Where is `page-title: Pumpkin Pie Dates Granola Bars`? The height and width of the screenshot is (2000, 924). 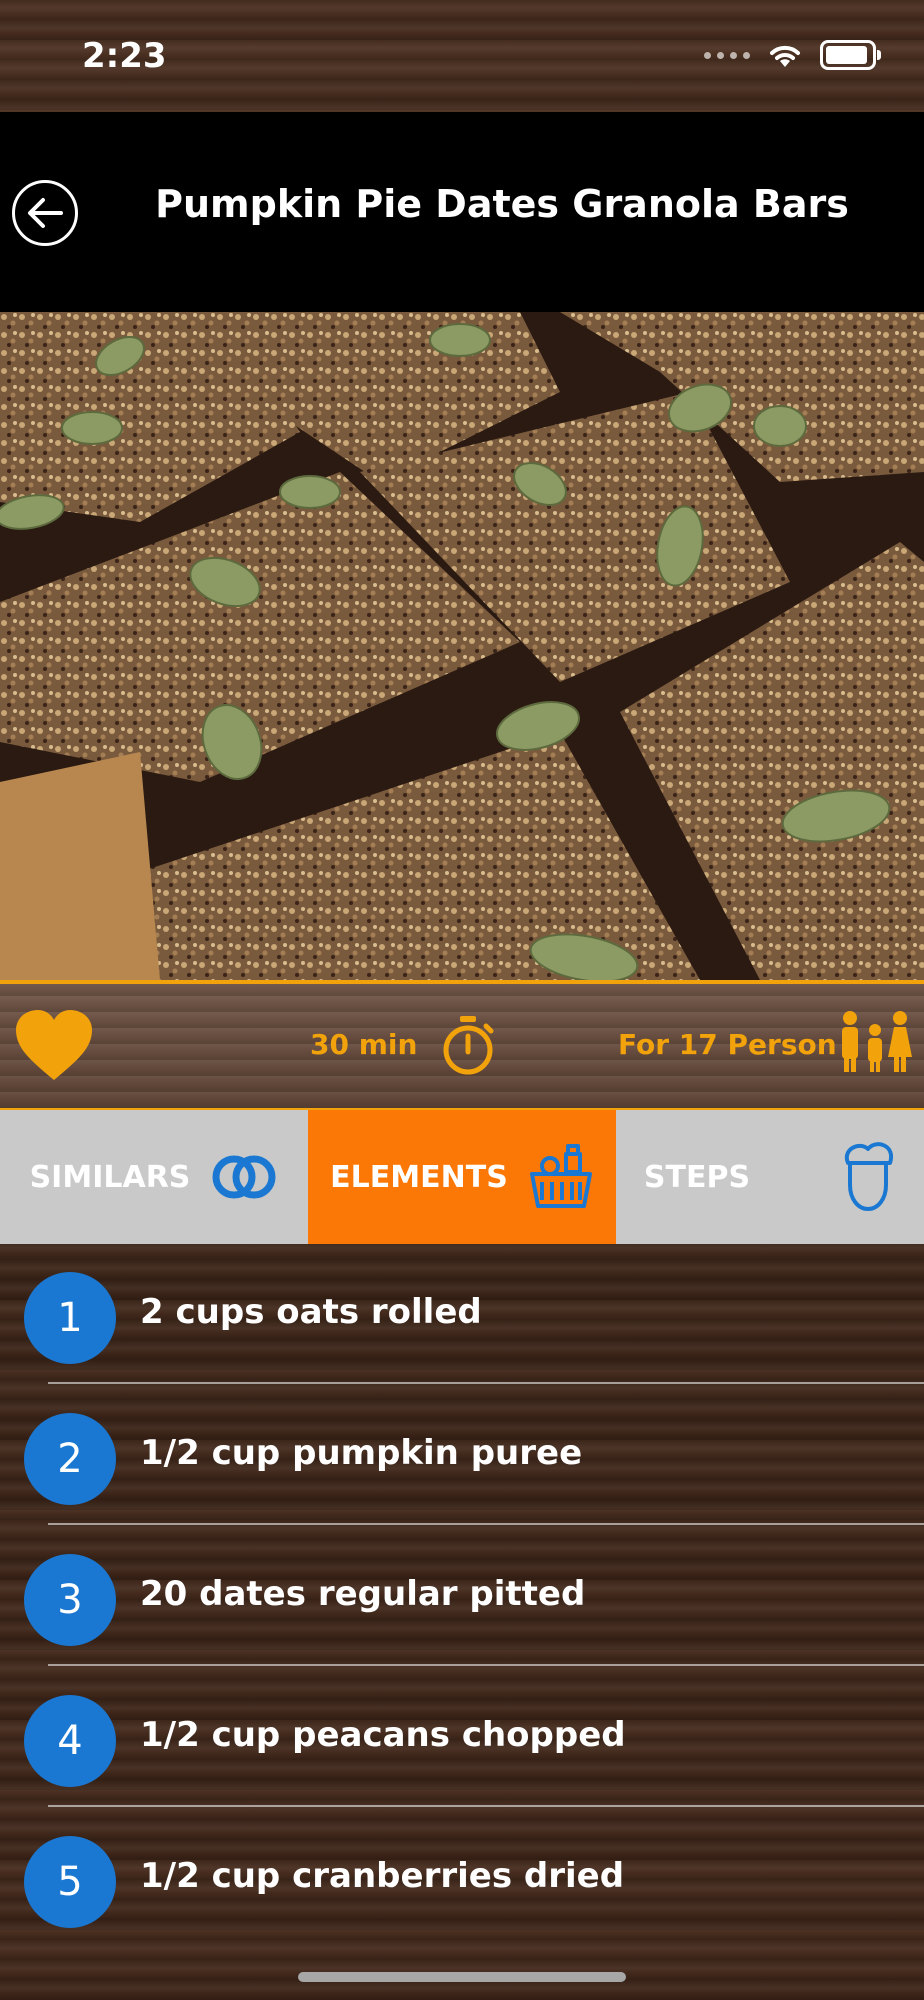
page-title: Pumpkin Pie Dates Granola Bars is located at coordinates (502, 204).